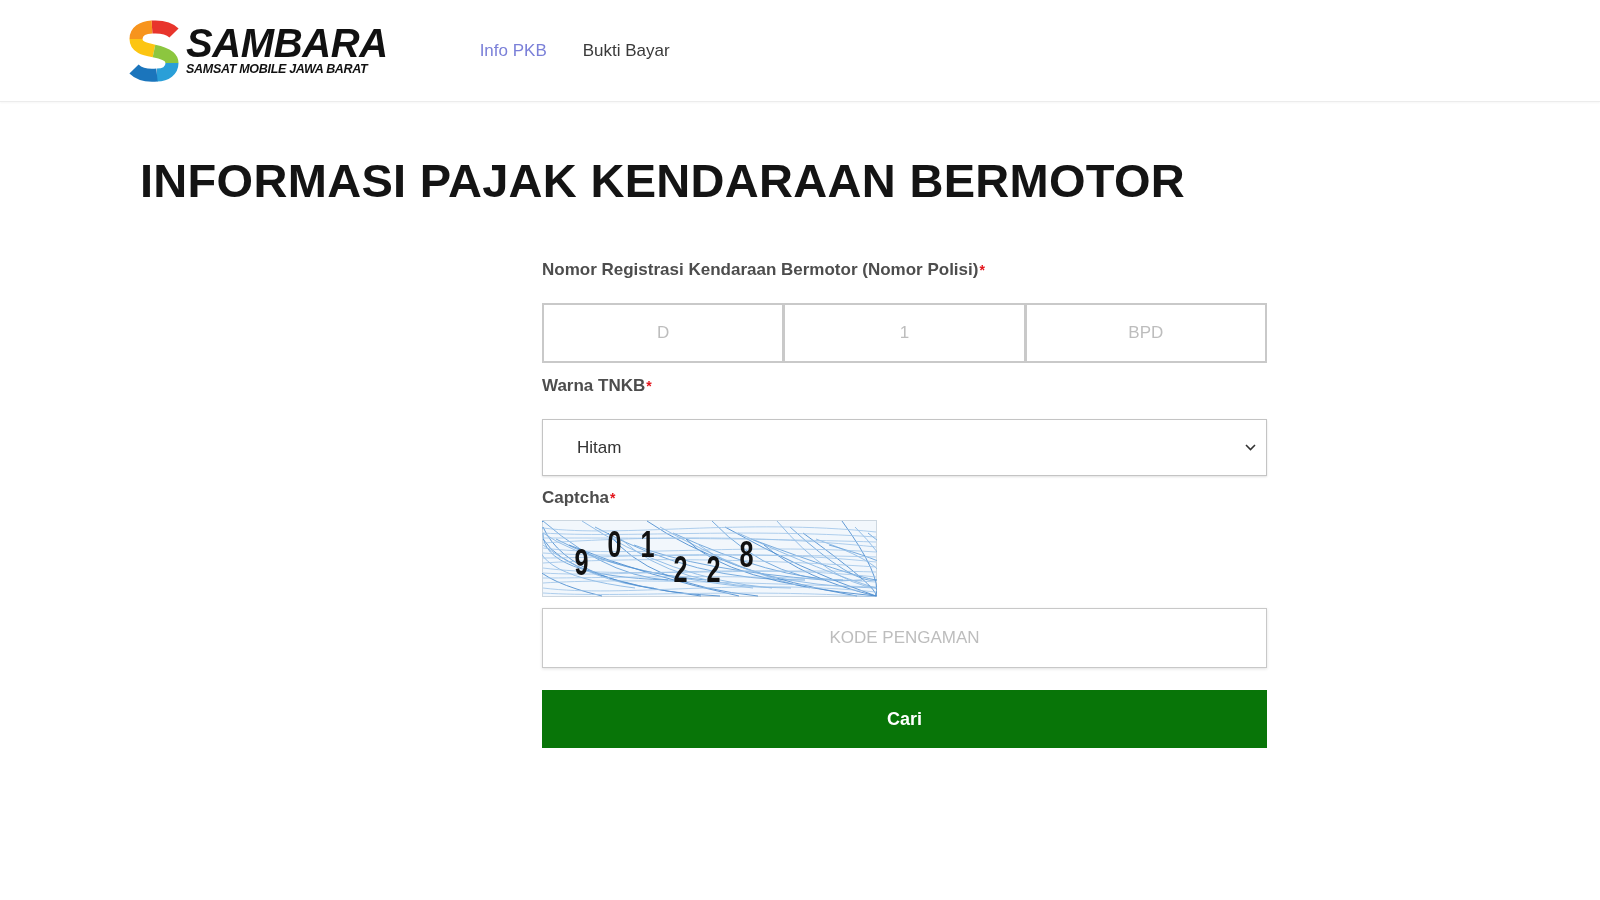 This screenshot has width=1600, height=900. I want to click on brand-tagline: SAMSAT MOBILE JAWA BARAT, so click(277, 69).